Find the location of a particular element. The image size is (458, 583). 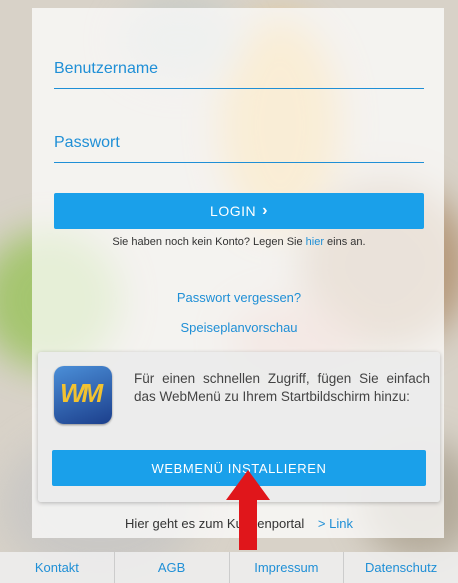

menu-preview-link: Speiseplanvorschau is located at coordinates (239, 327).